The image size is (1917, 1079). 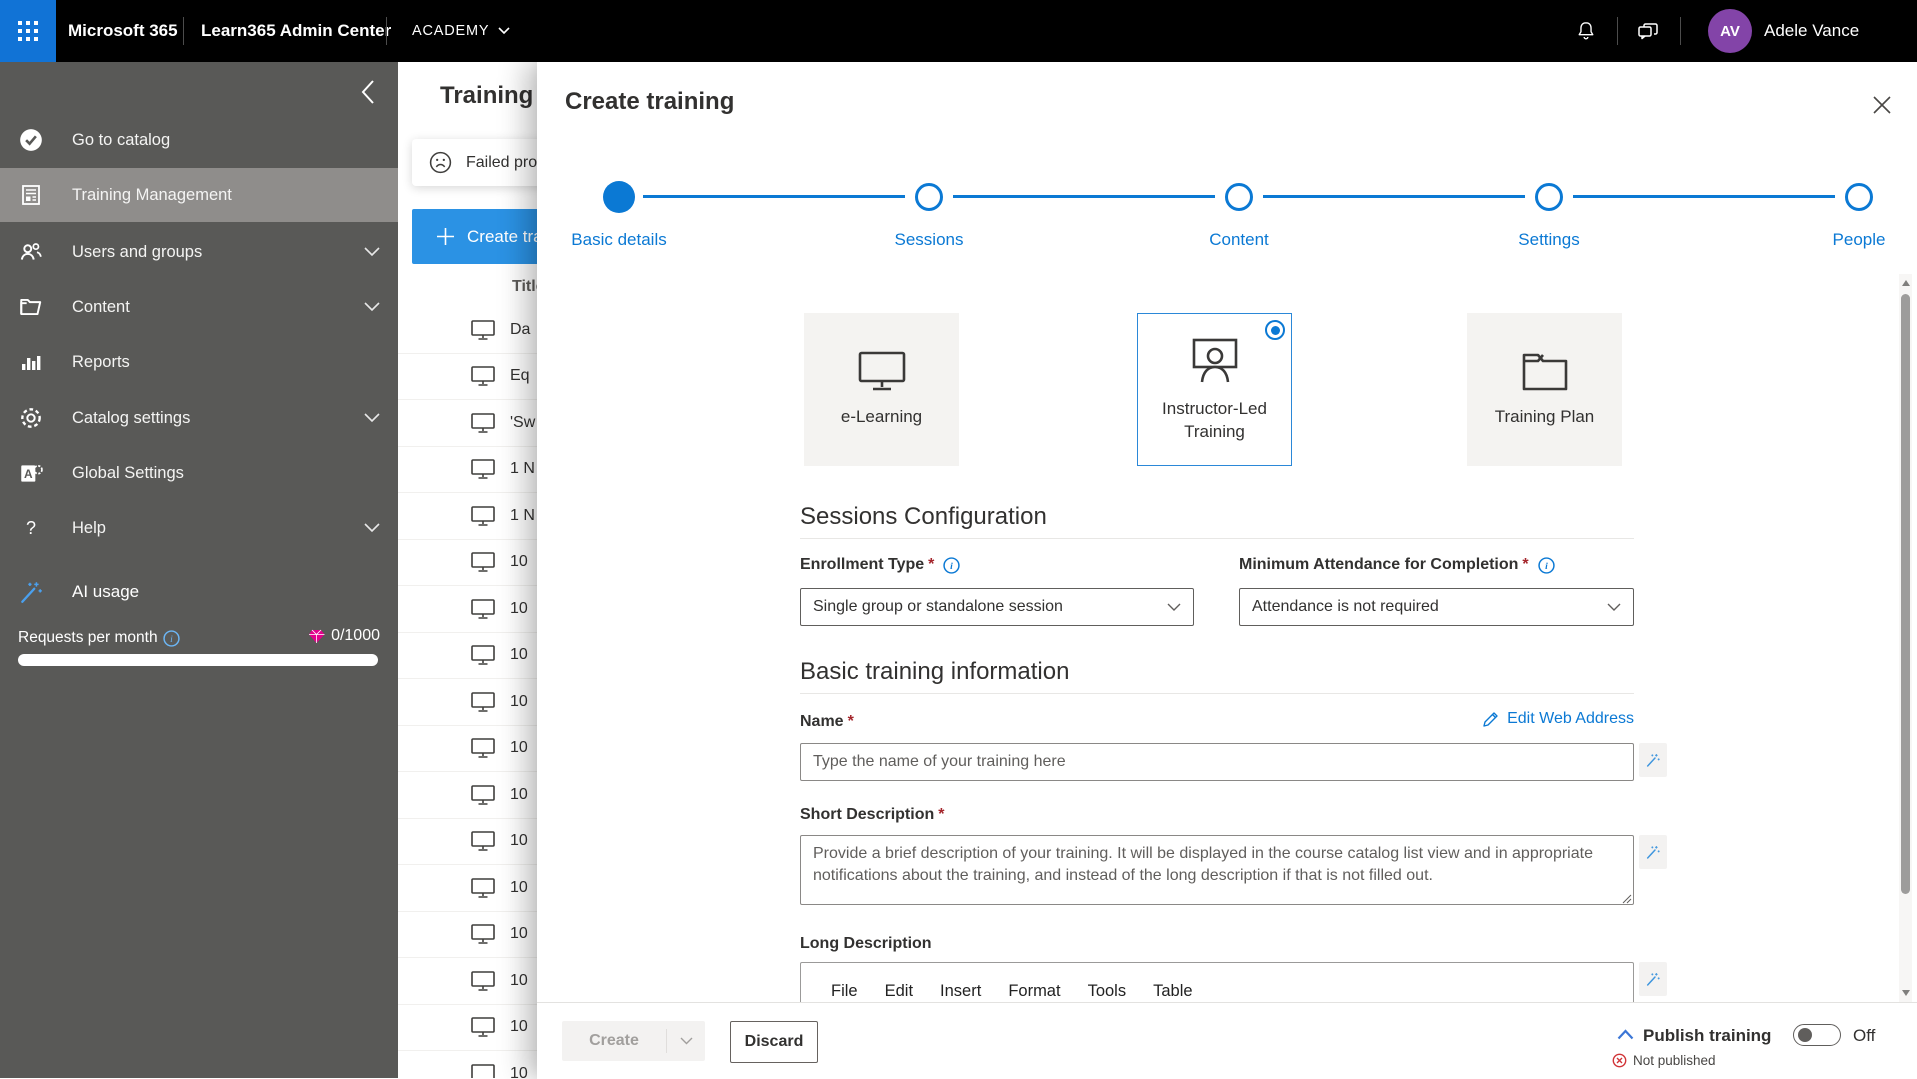 I want to click on step-circle-settings, so click(x=1549, y=197).